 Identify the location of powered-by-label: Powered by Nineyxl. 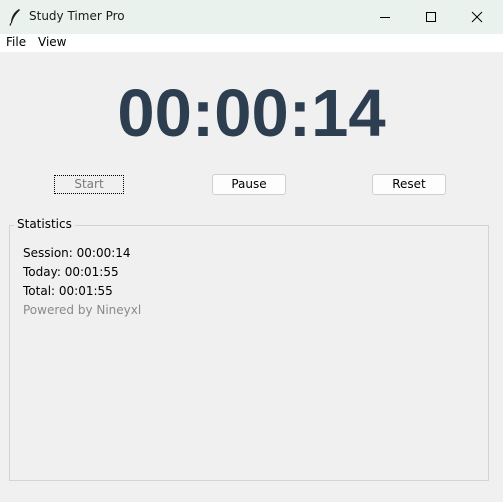
(82, 310).